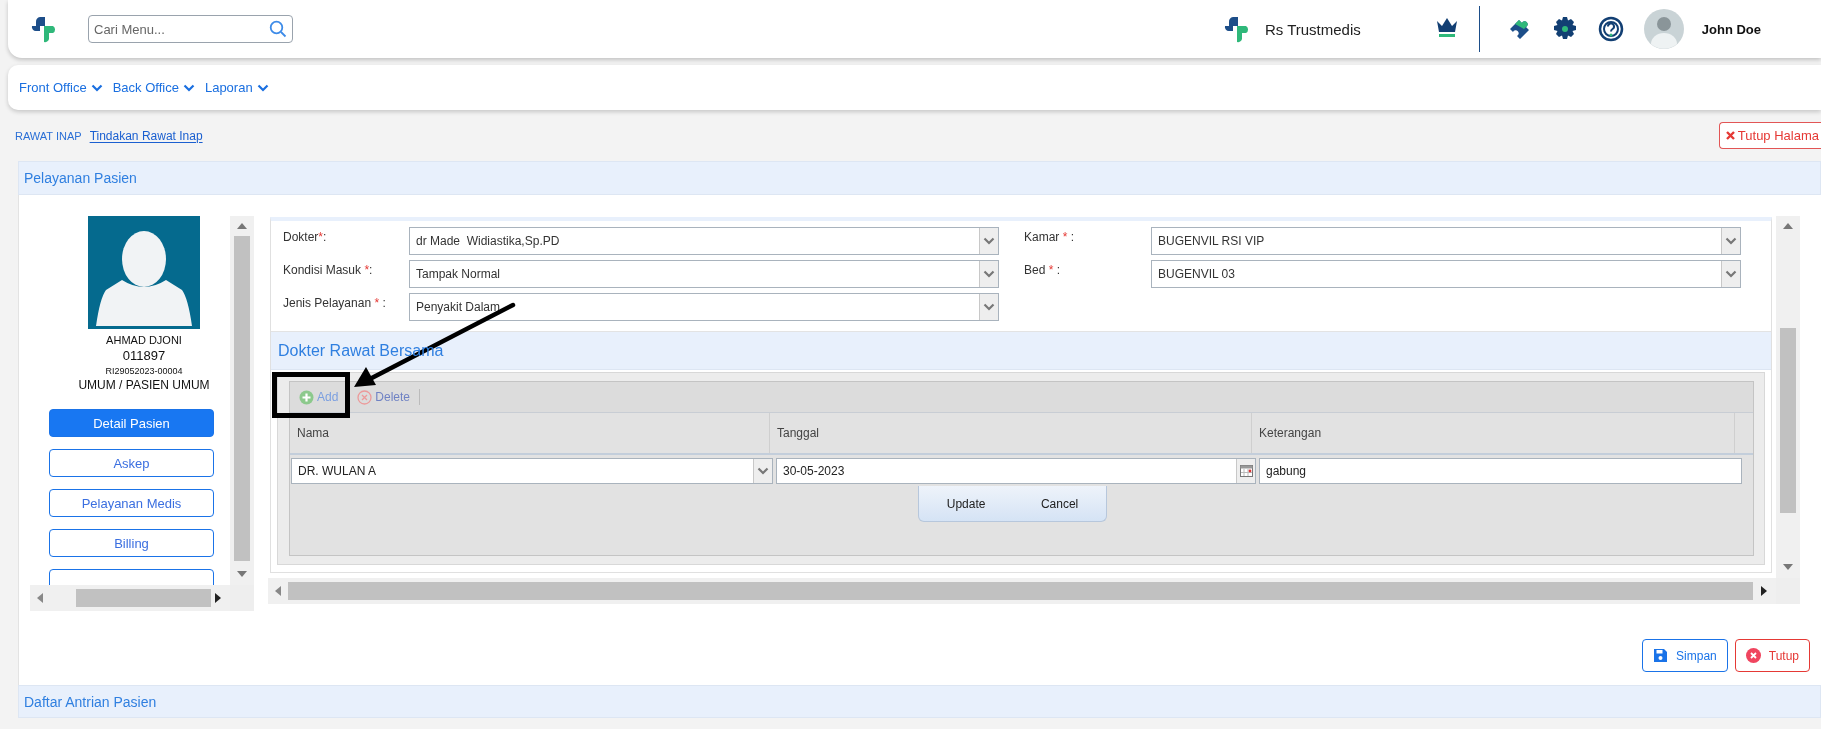 This screenshot has height=729, width=1821. Describe the element at coordinates (131, 503) in the screenshot. I see `side-menu-button: Pelayanan Medis` at that location.